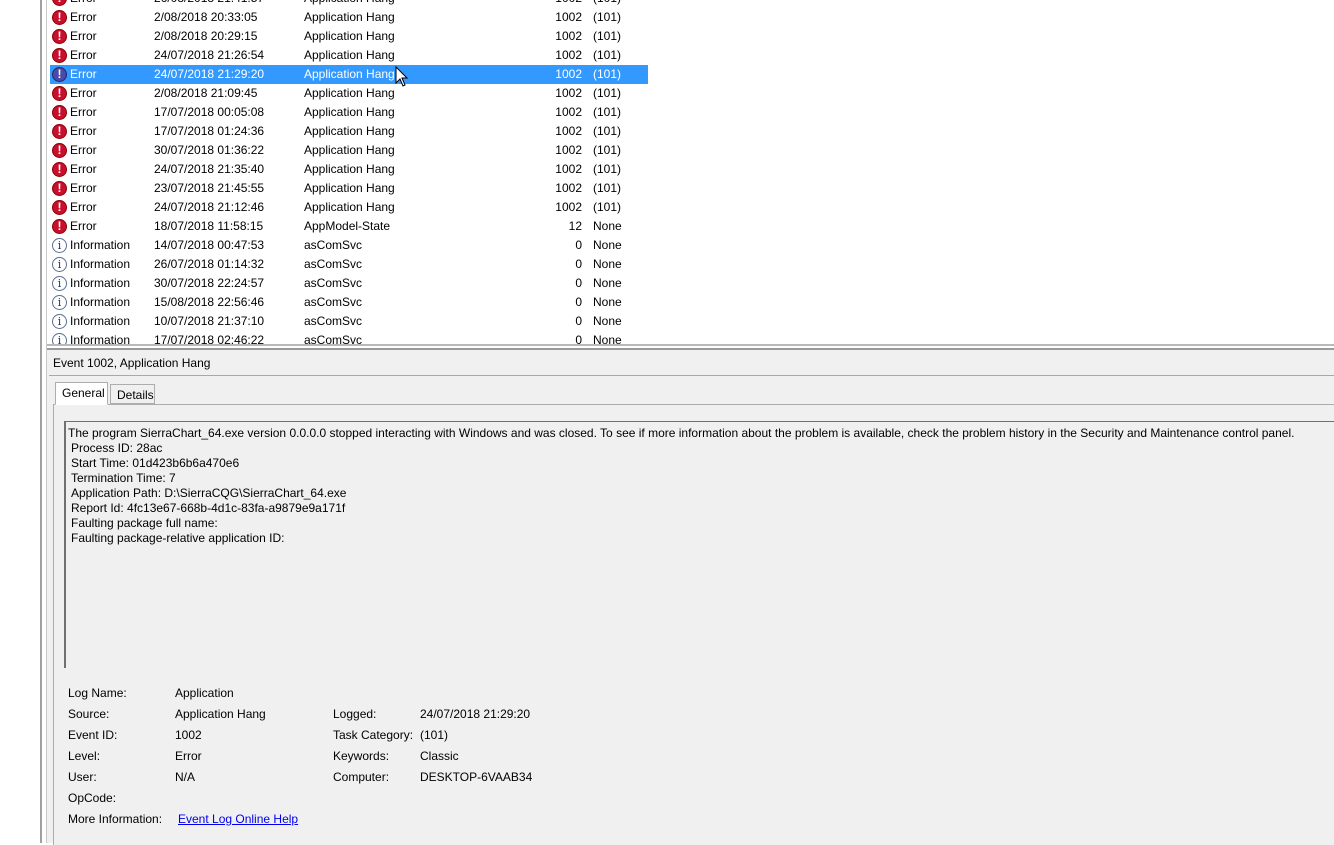 The height and width of the screenshot is (845, 1334). I want to click on log-name-label: Log Name:, so click(97, 693).